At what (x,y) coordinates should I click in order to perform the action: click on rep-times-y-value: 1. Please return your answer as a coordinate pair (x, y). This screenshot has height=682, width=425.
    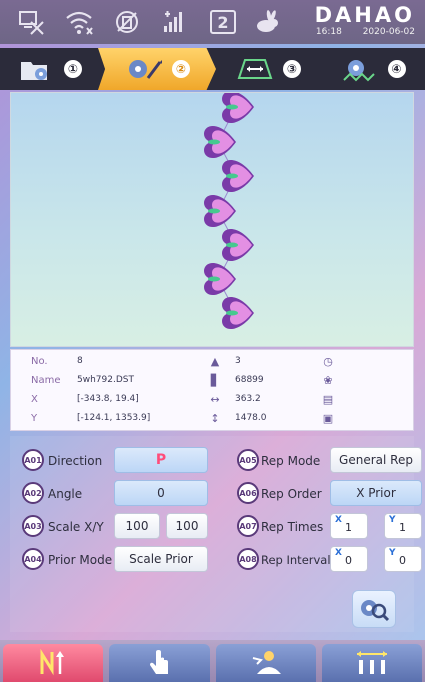
    Looking at the image, I should click on (402, 527).